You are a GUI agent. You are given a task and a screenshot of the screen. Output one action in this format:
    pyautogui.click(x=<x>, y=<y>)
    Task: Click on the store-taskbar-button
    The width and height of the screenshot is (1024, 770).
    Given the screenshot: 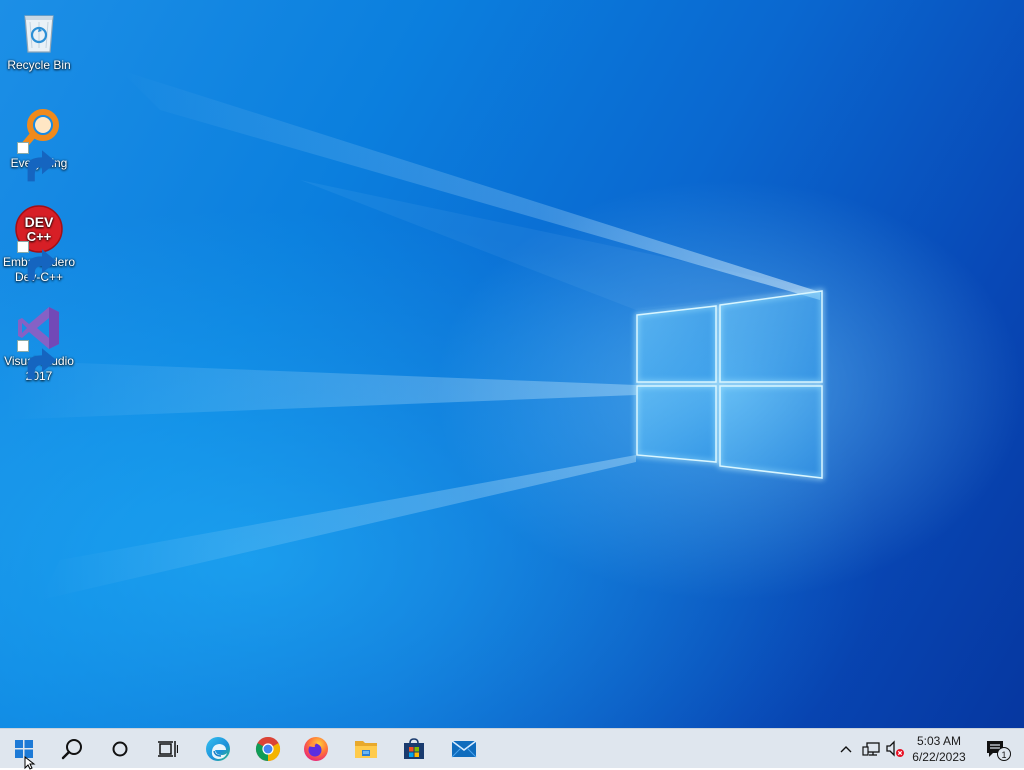 What is the action you would take?
    pyautogui.click(x=414, y=749)
    